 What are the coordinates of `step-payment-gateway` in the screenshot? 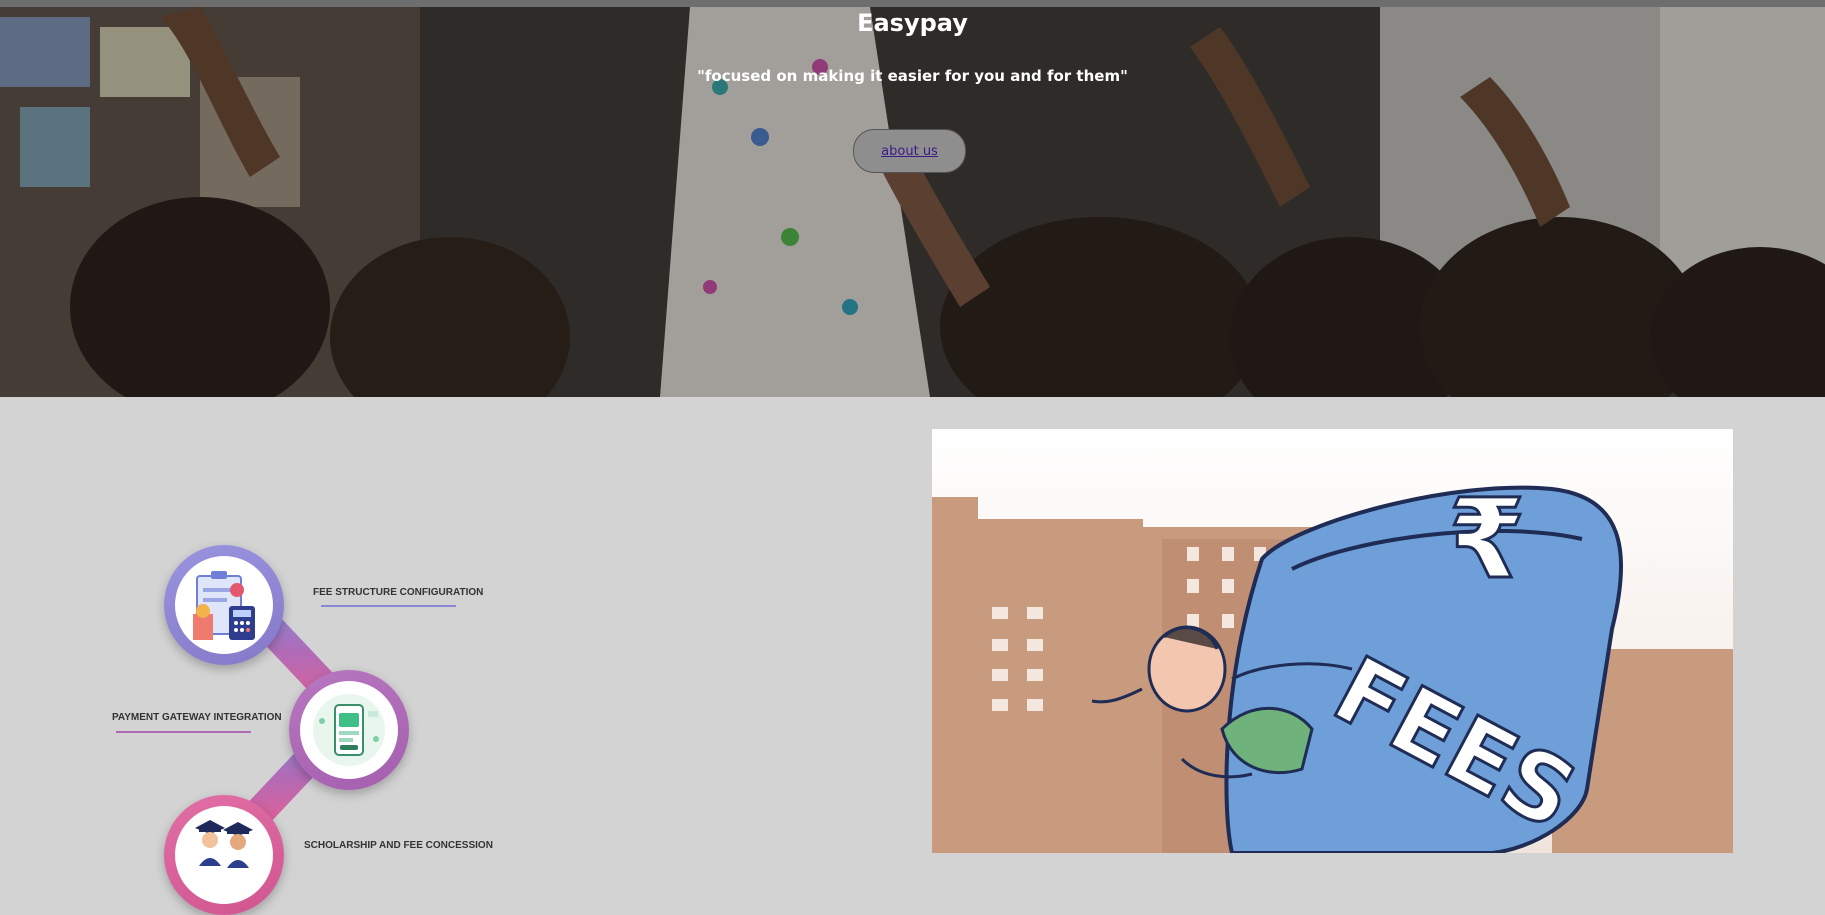 It's located at (349, 730).